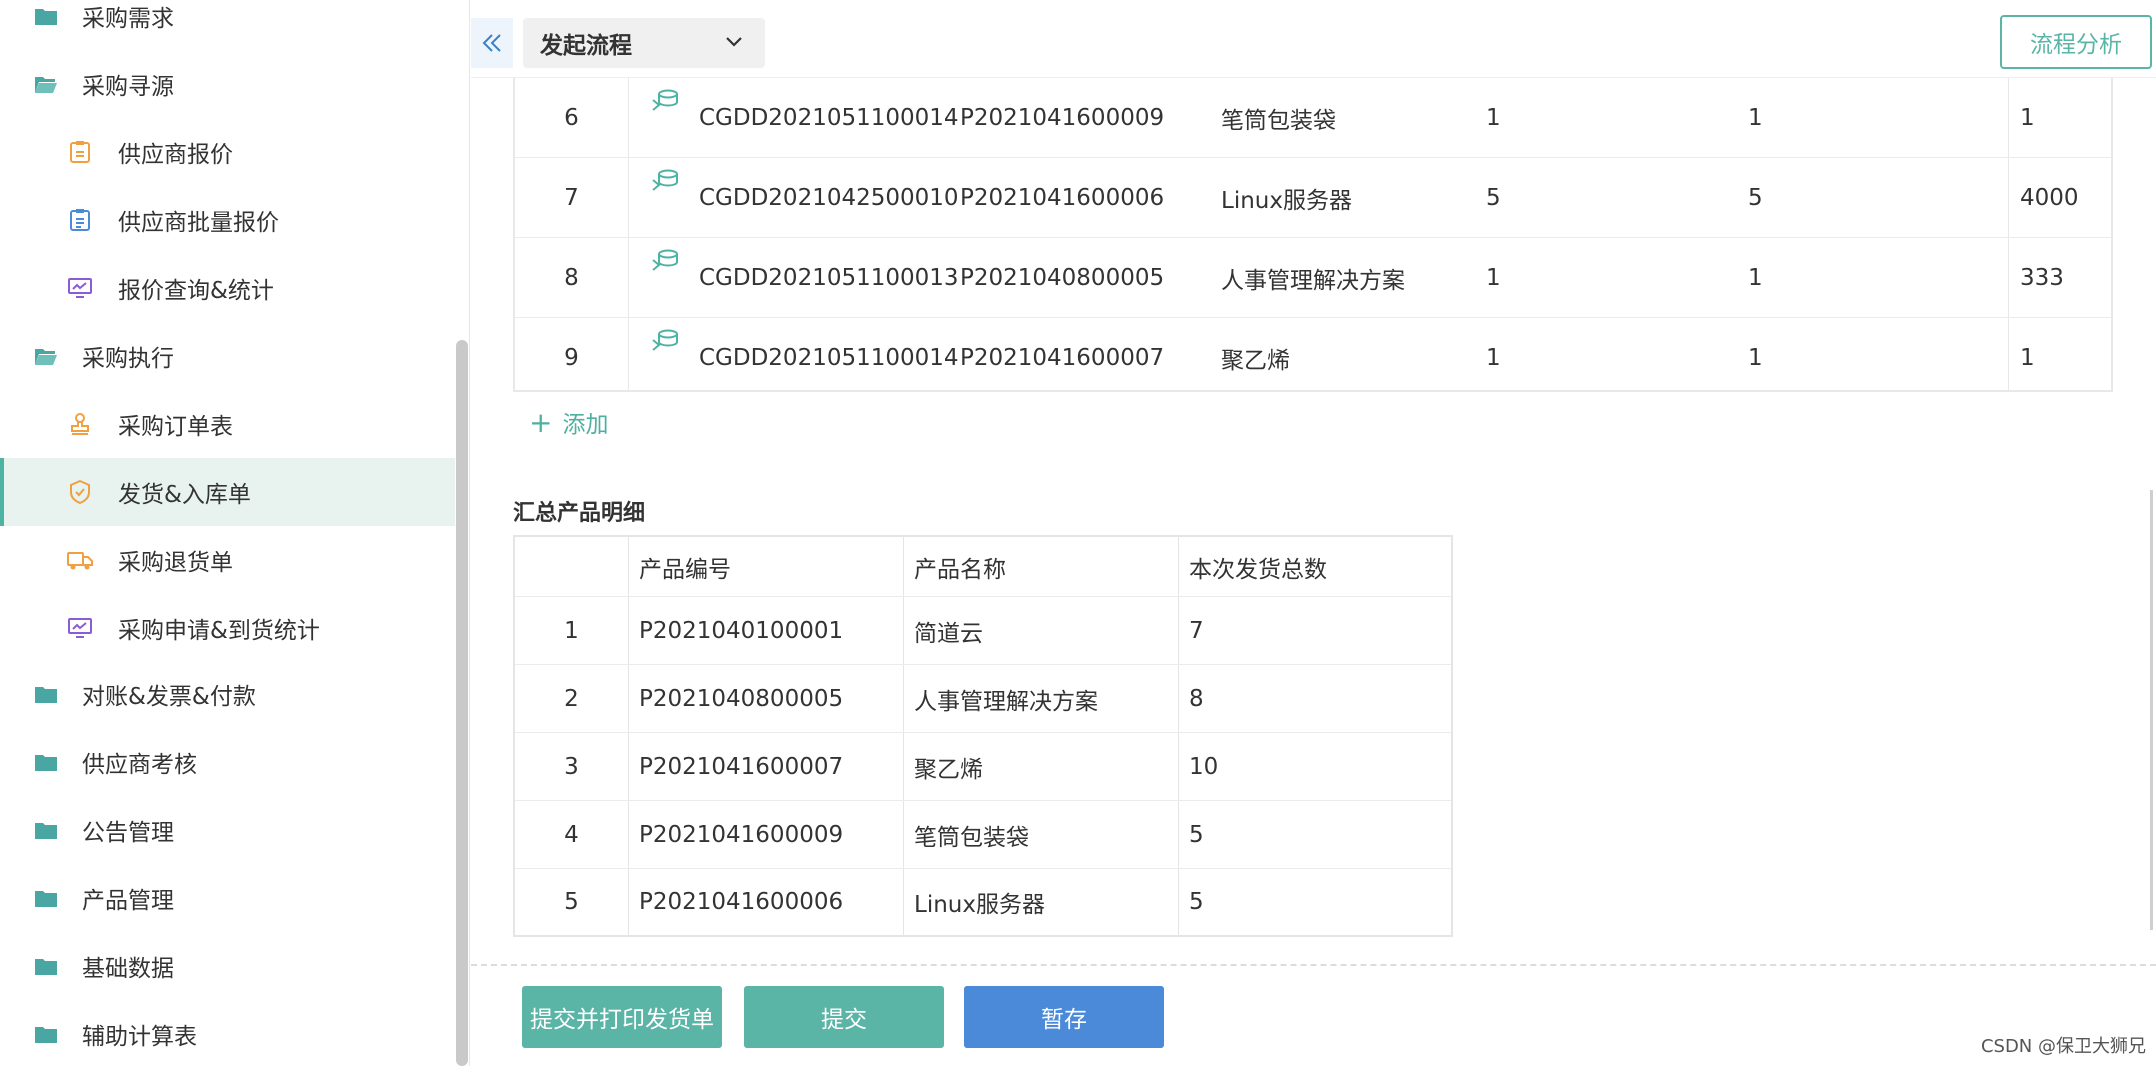 This screenshot has width=2156, height=1066. I want to click on add-row-button: + 添加, so click(568, 422).